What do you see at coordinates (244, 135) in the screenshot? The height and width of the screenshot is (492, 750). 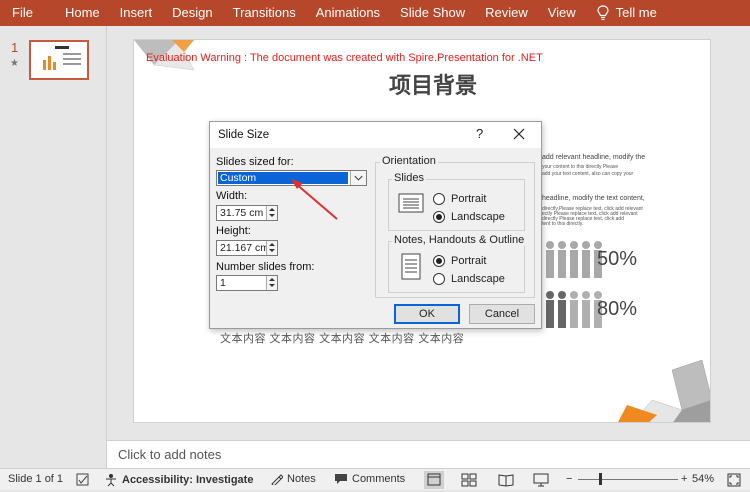 I see `dialog-title: Slide Size` at bounding box center [244, 135].